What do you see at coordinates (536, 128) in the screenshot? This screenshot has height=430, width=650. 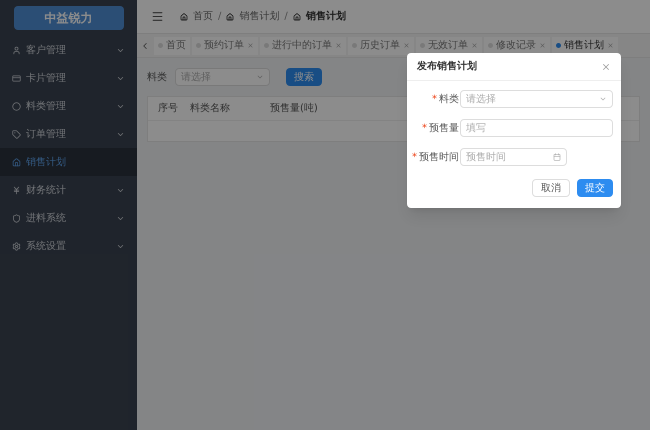 I see `input-field: 填写` at bounding box center [536, 128].